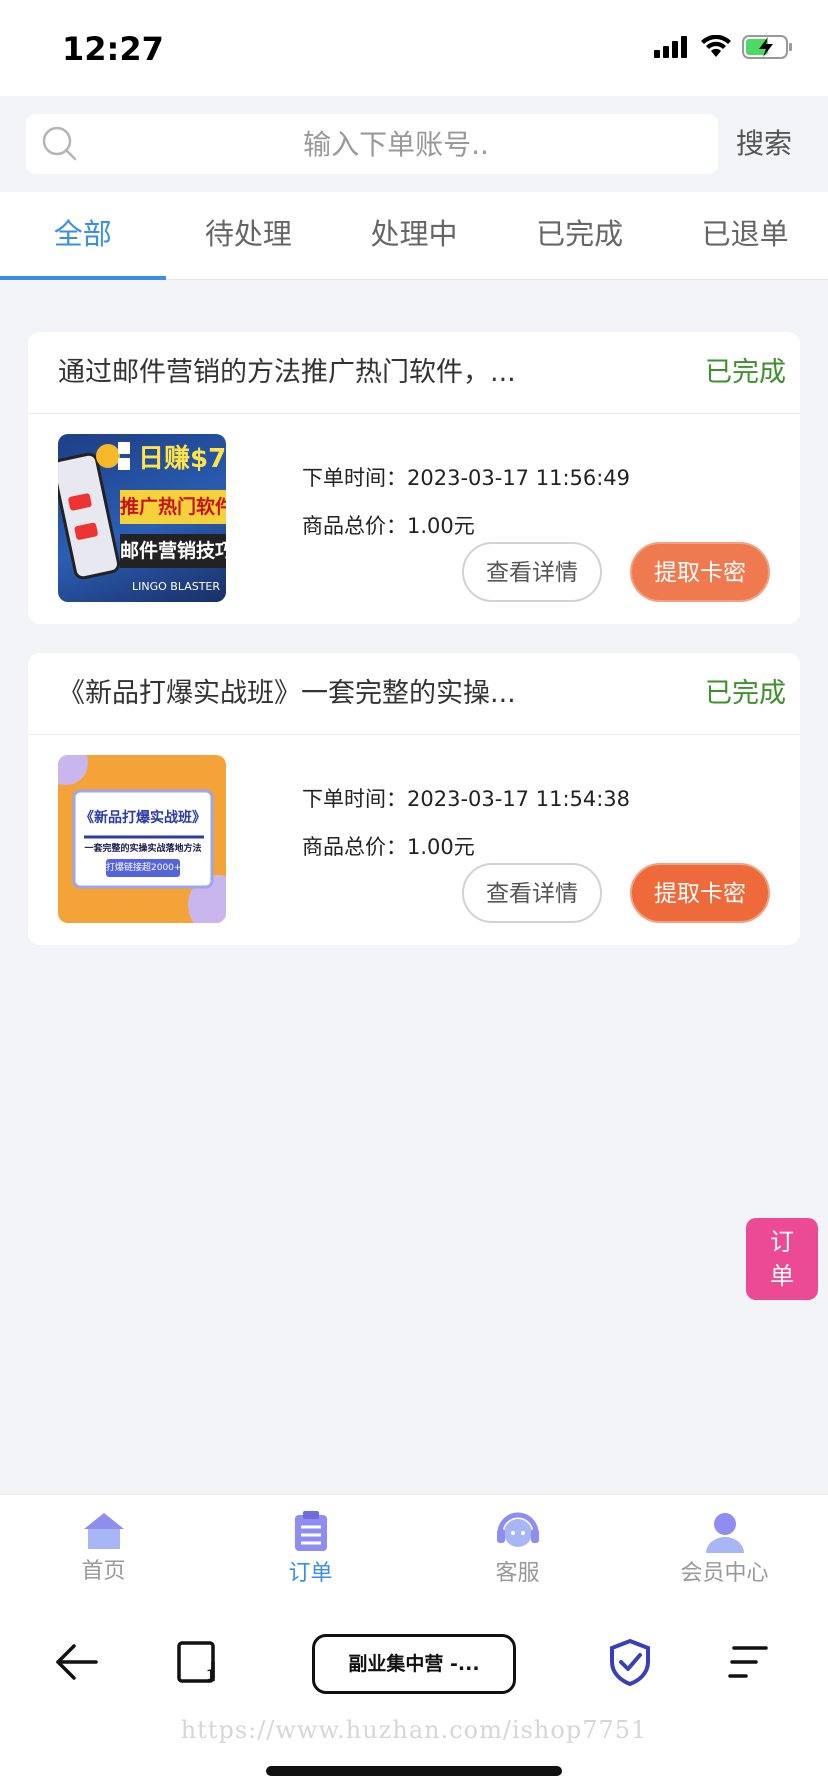 The width and height of the screenshot is (828, 1792). I want to click on cellular-signal-icon, so click(670, 47).